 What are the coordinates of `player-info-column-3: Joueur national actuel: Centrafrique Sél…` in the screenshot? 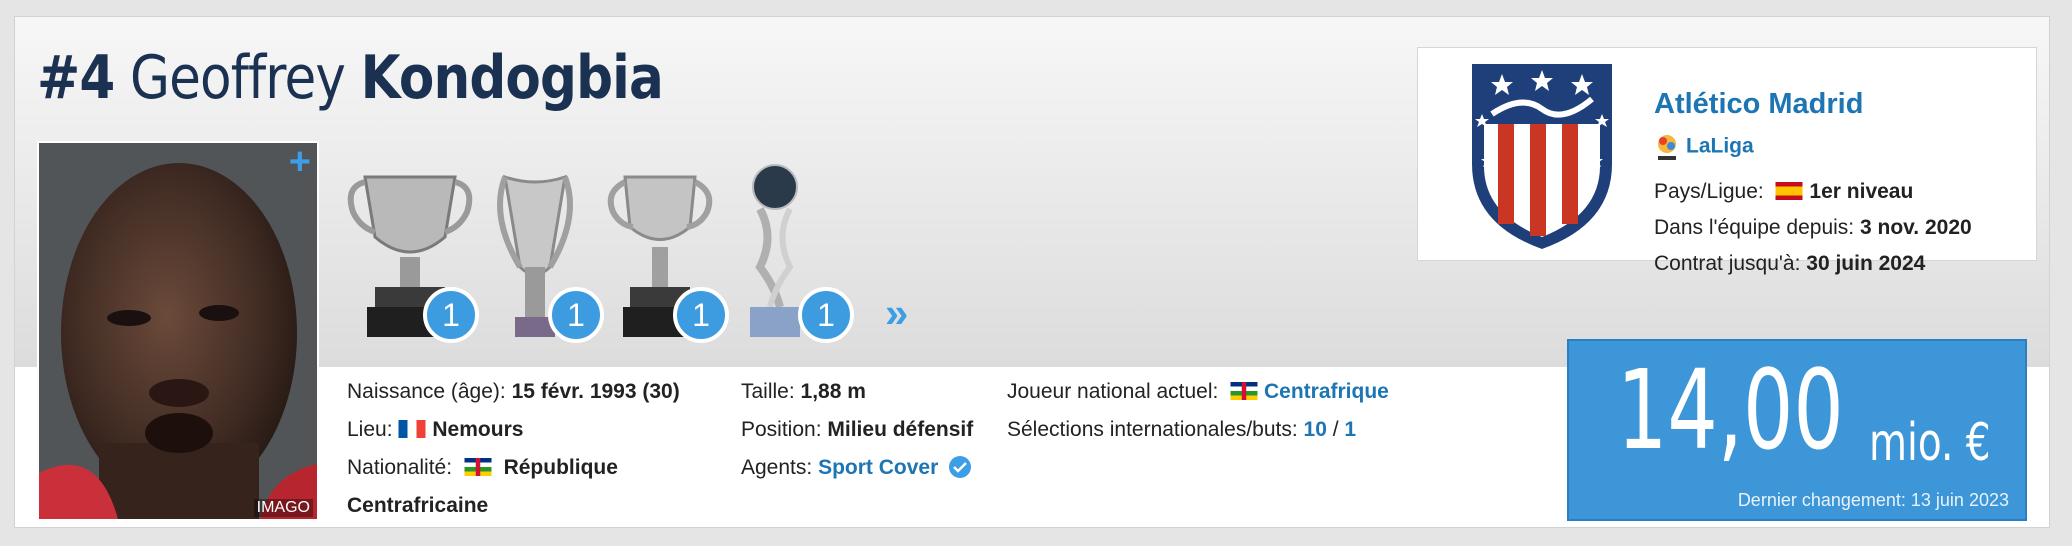 It's located at (1198, 411).